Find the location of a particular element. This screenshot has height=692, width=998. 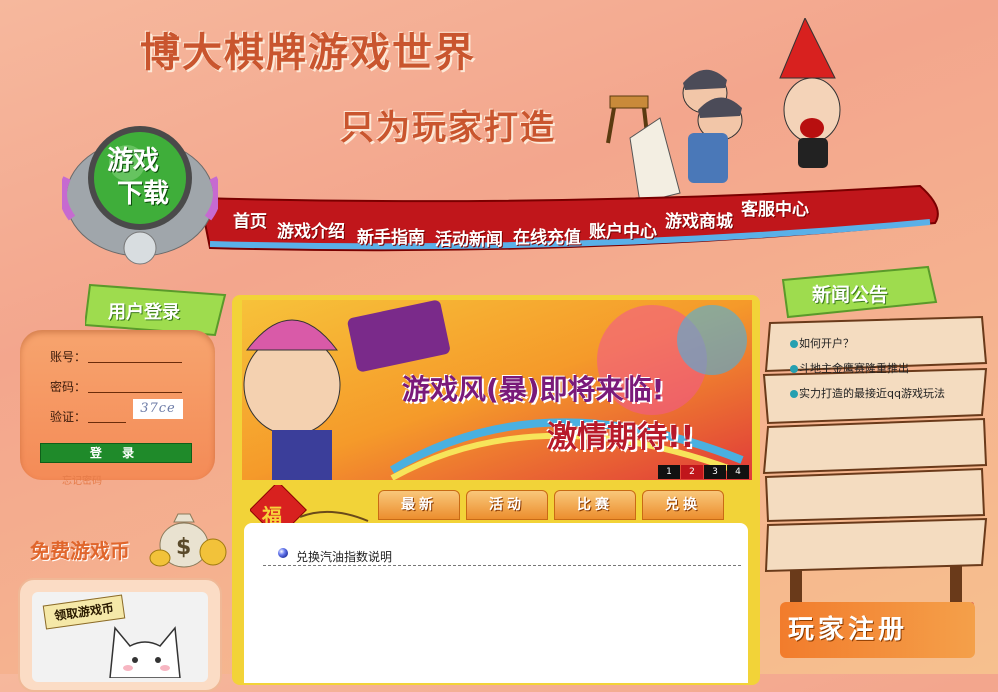

forgot-password-link: 忘记密码 is located at coordinates (82, 479).